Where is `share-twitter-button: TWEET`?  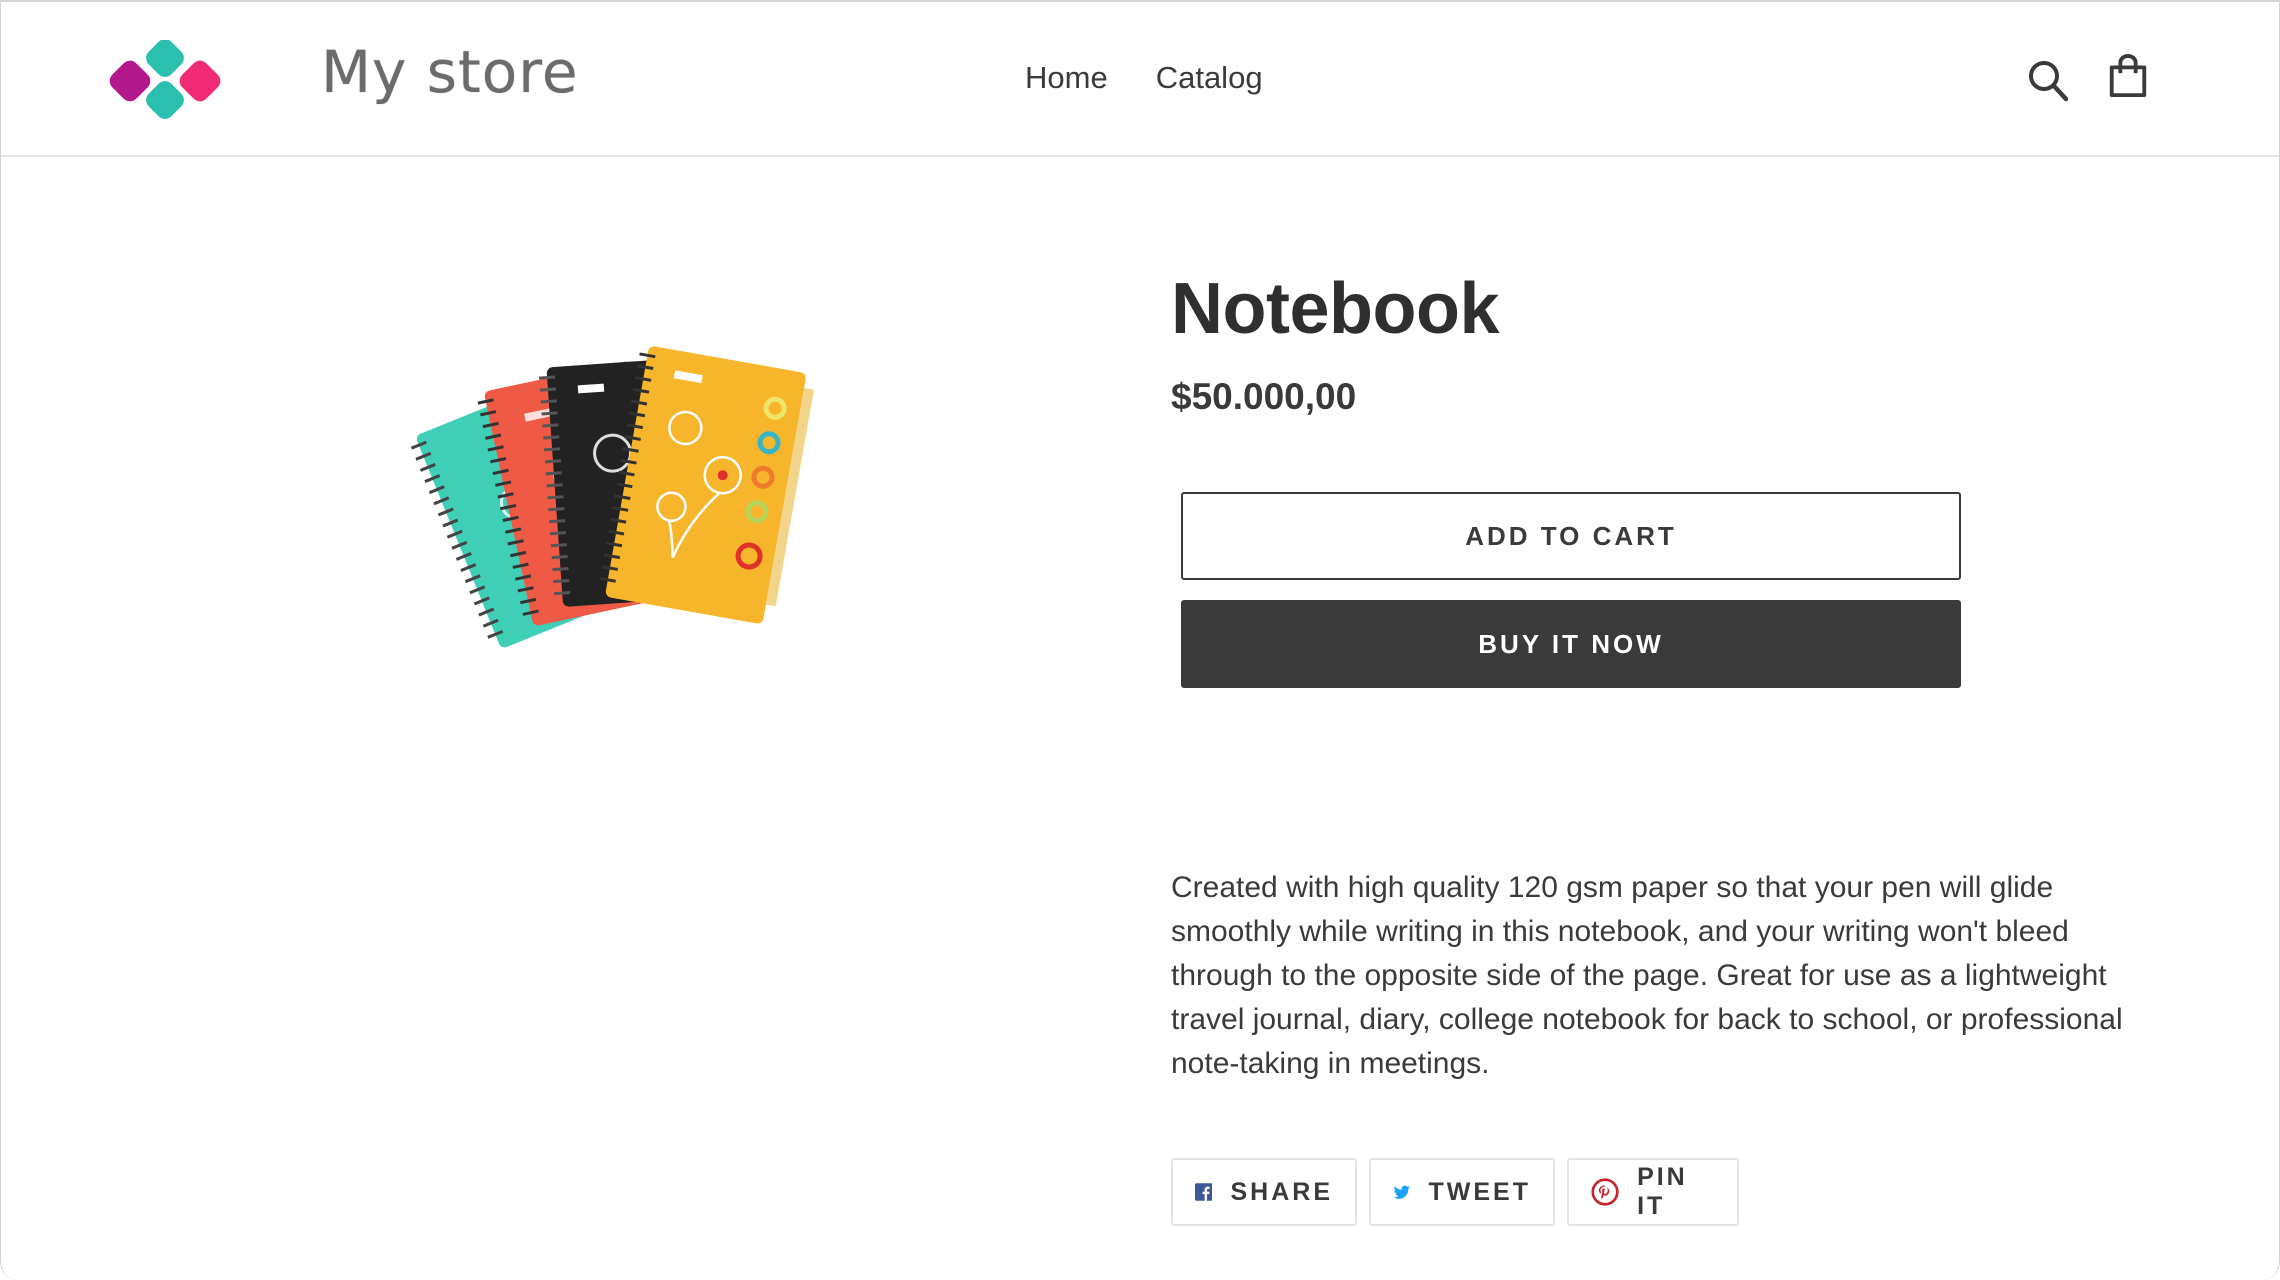
share-twitter-button: TWEET is located at coordinates (1462, 1192).